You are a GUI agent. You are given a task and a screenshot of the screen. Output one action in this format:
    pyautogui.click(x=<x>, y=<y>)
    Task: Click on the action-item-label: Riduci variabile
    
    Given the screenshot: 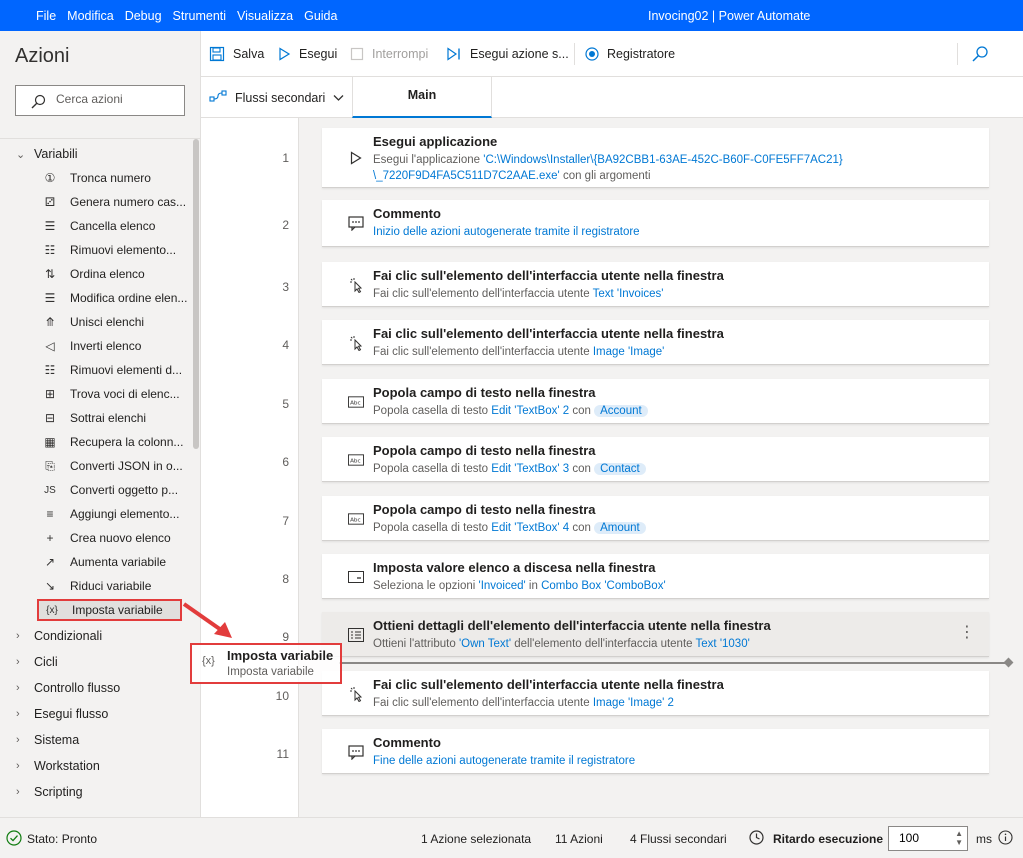 What is the action you would take?
    pyautogui.click(x=111, y=586)
    